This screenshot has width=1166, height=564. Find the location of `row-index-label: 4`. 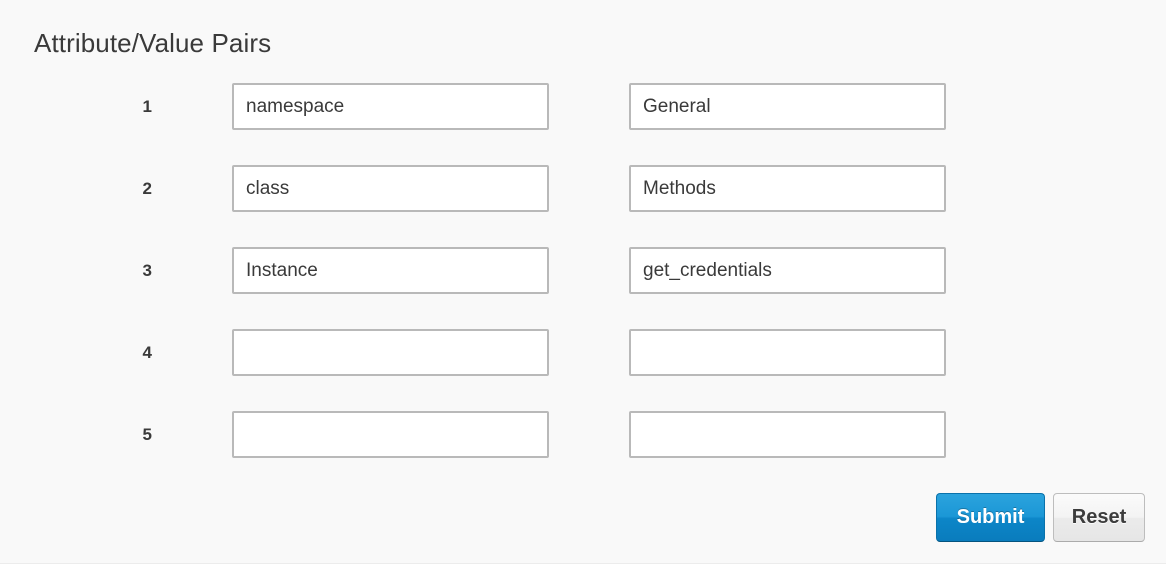

row-index-label: 4 is located at coordinates (147, 352).